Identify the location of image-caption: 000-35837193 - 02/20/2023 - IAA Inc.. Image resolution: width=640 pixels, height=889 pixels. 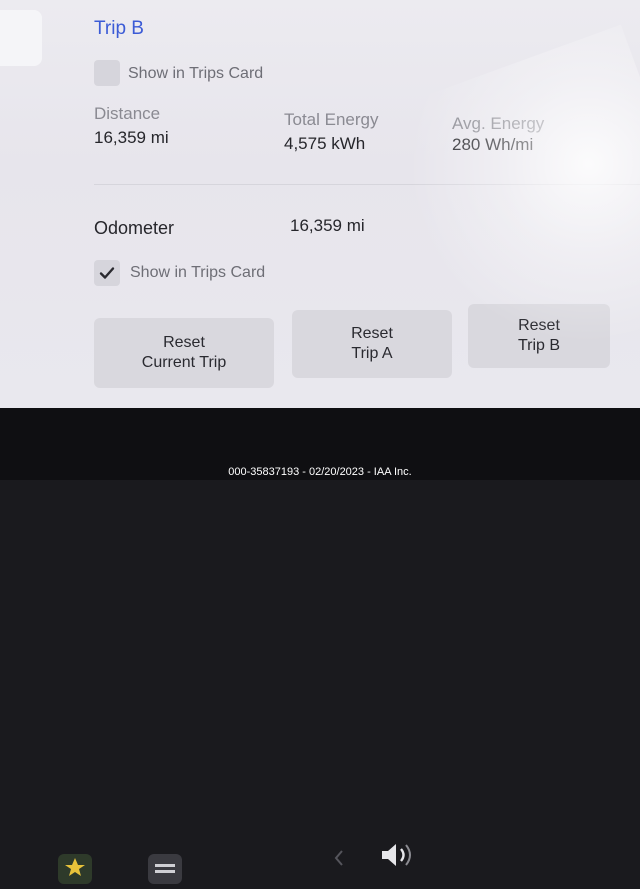
(320, 472).